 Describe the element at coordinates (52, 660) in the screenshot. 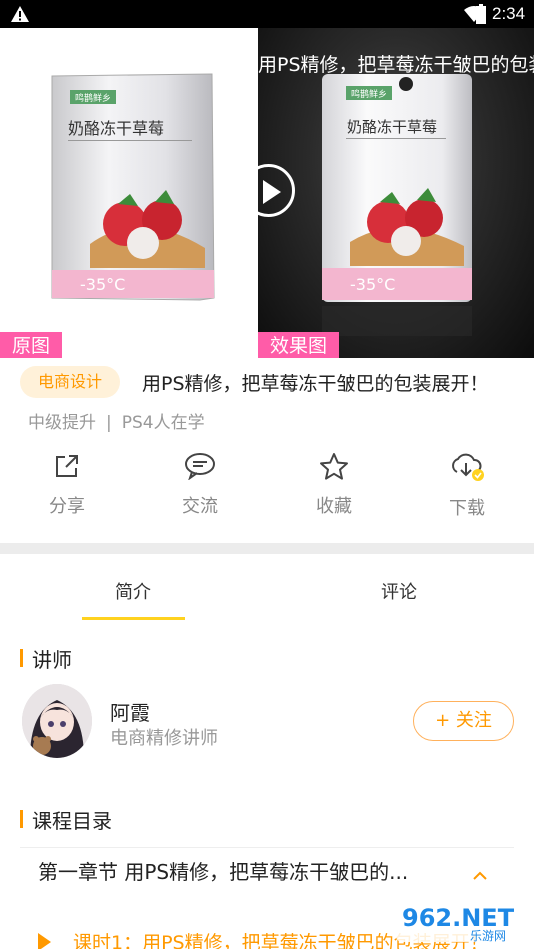

I see `instructor-heading: 讲师` at that location.